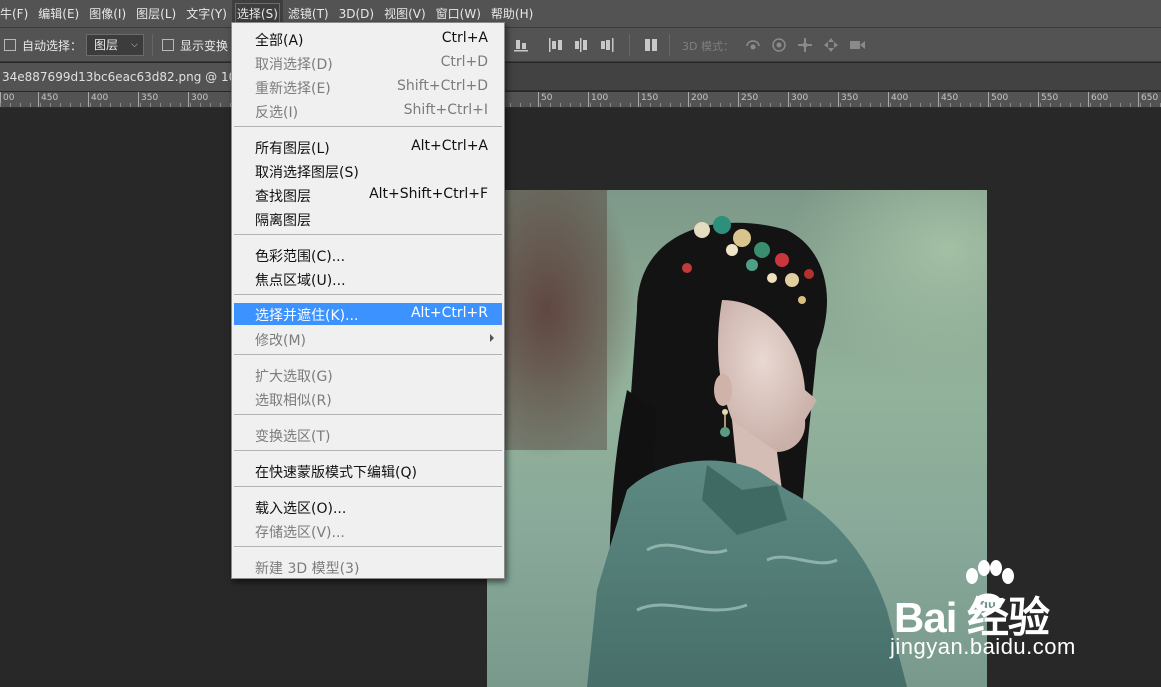  I want to click on ruler-tick-label: 300, so click(200, 98).